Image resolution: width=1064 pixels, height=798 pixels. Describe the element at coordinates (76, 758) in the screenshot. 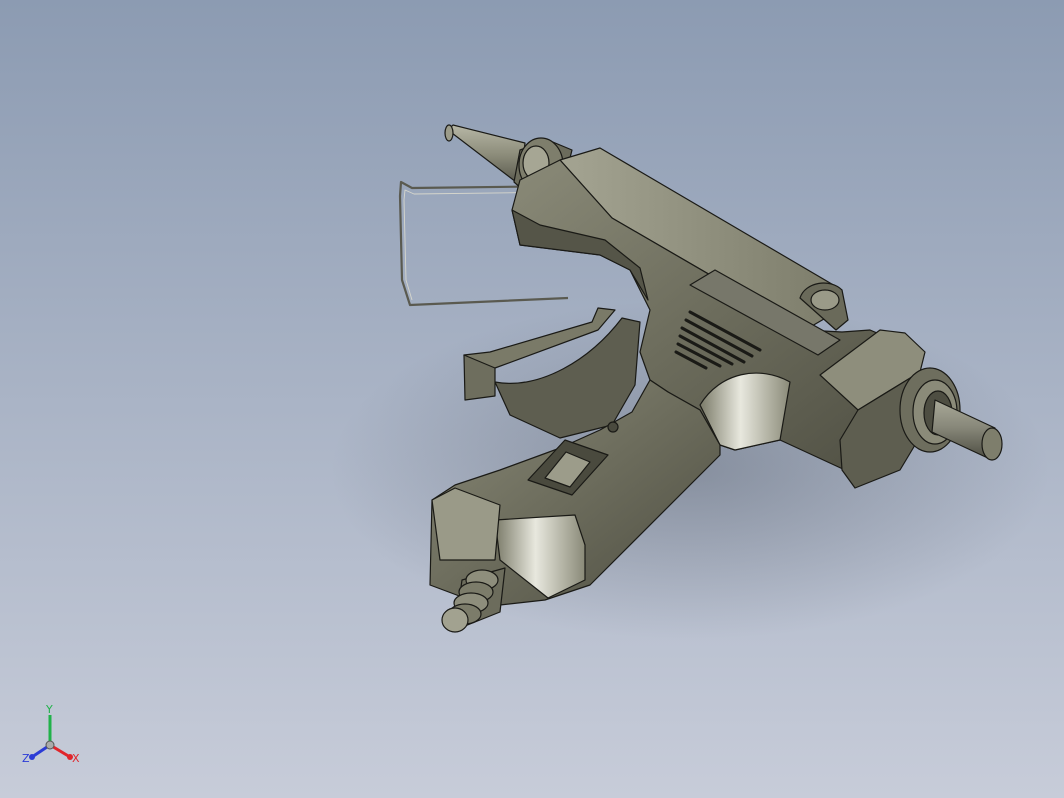

I see `triad-x-label: X` at that location.